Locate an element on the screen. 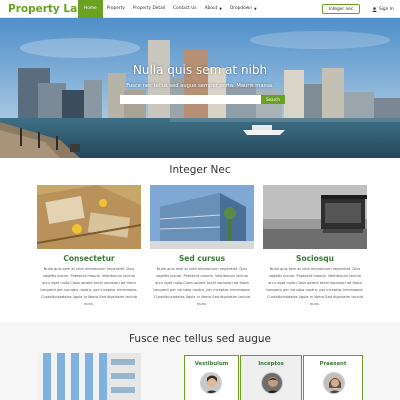  tab-inceptos: Inceptos is located at coordinates (271, 377).